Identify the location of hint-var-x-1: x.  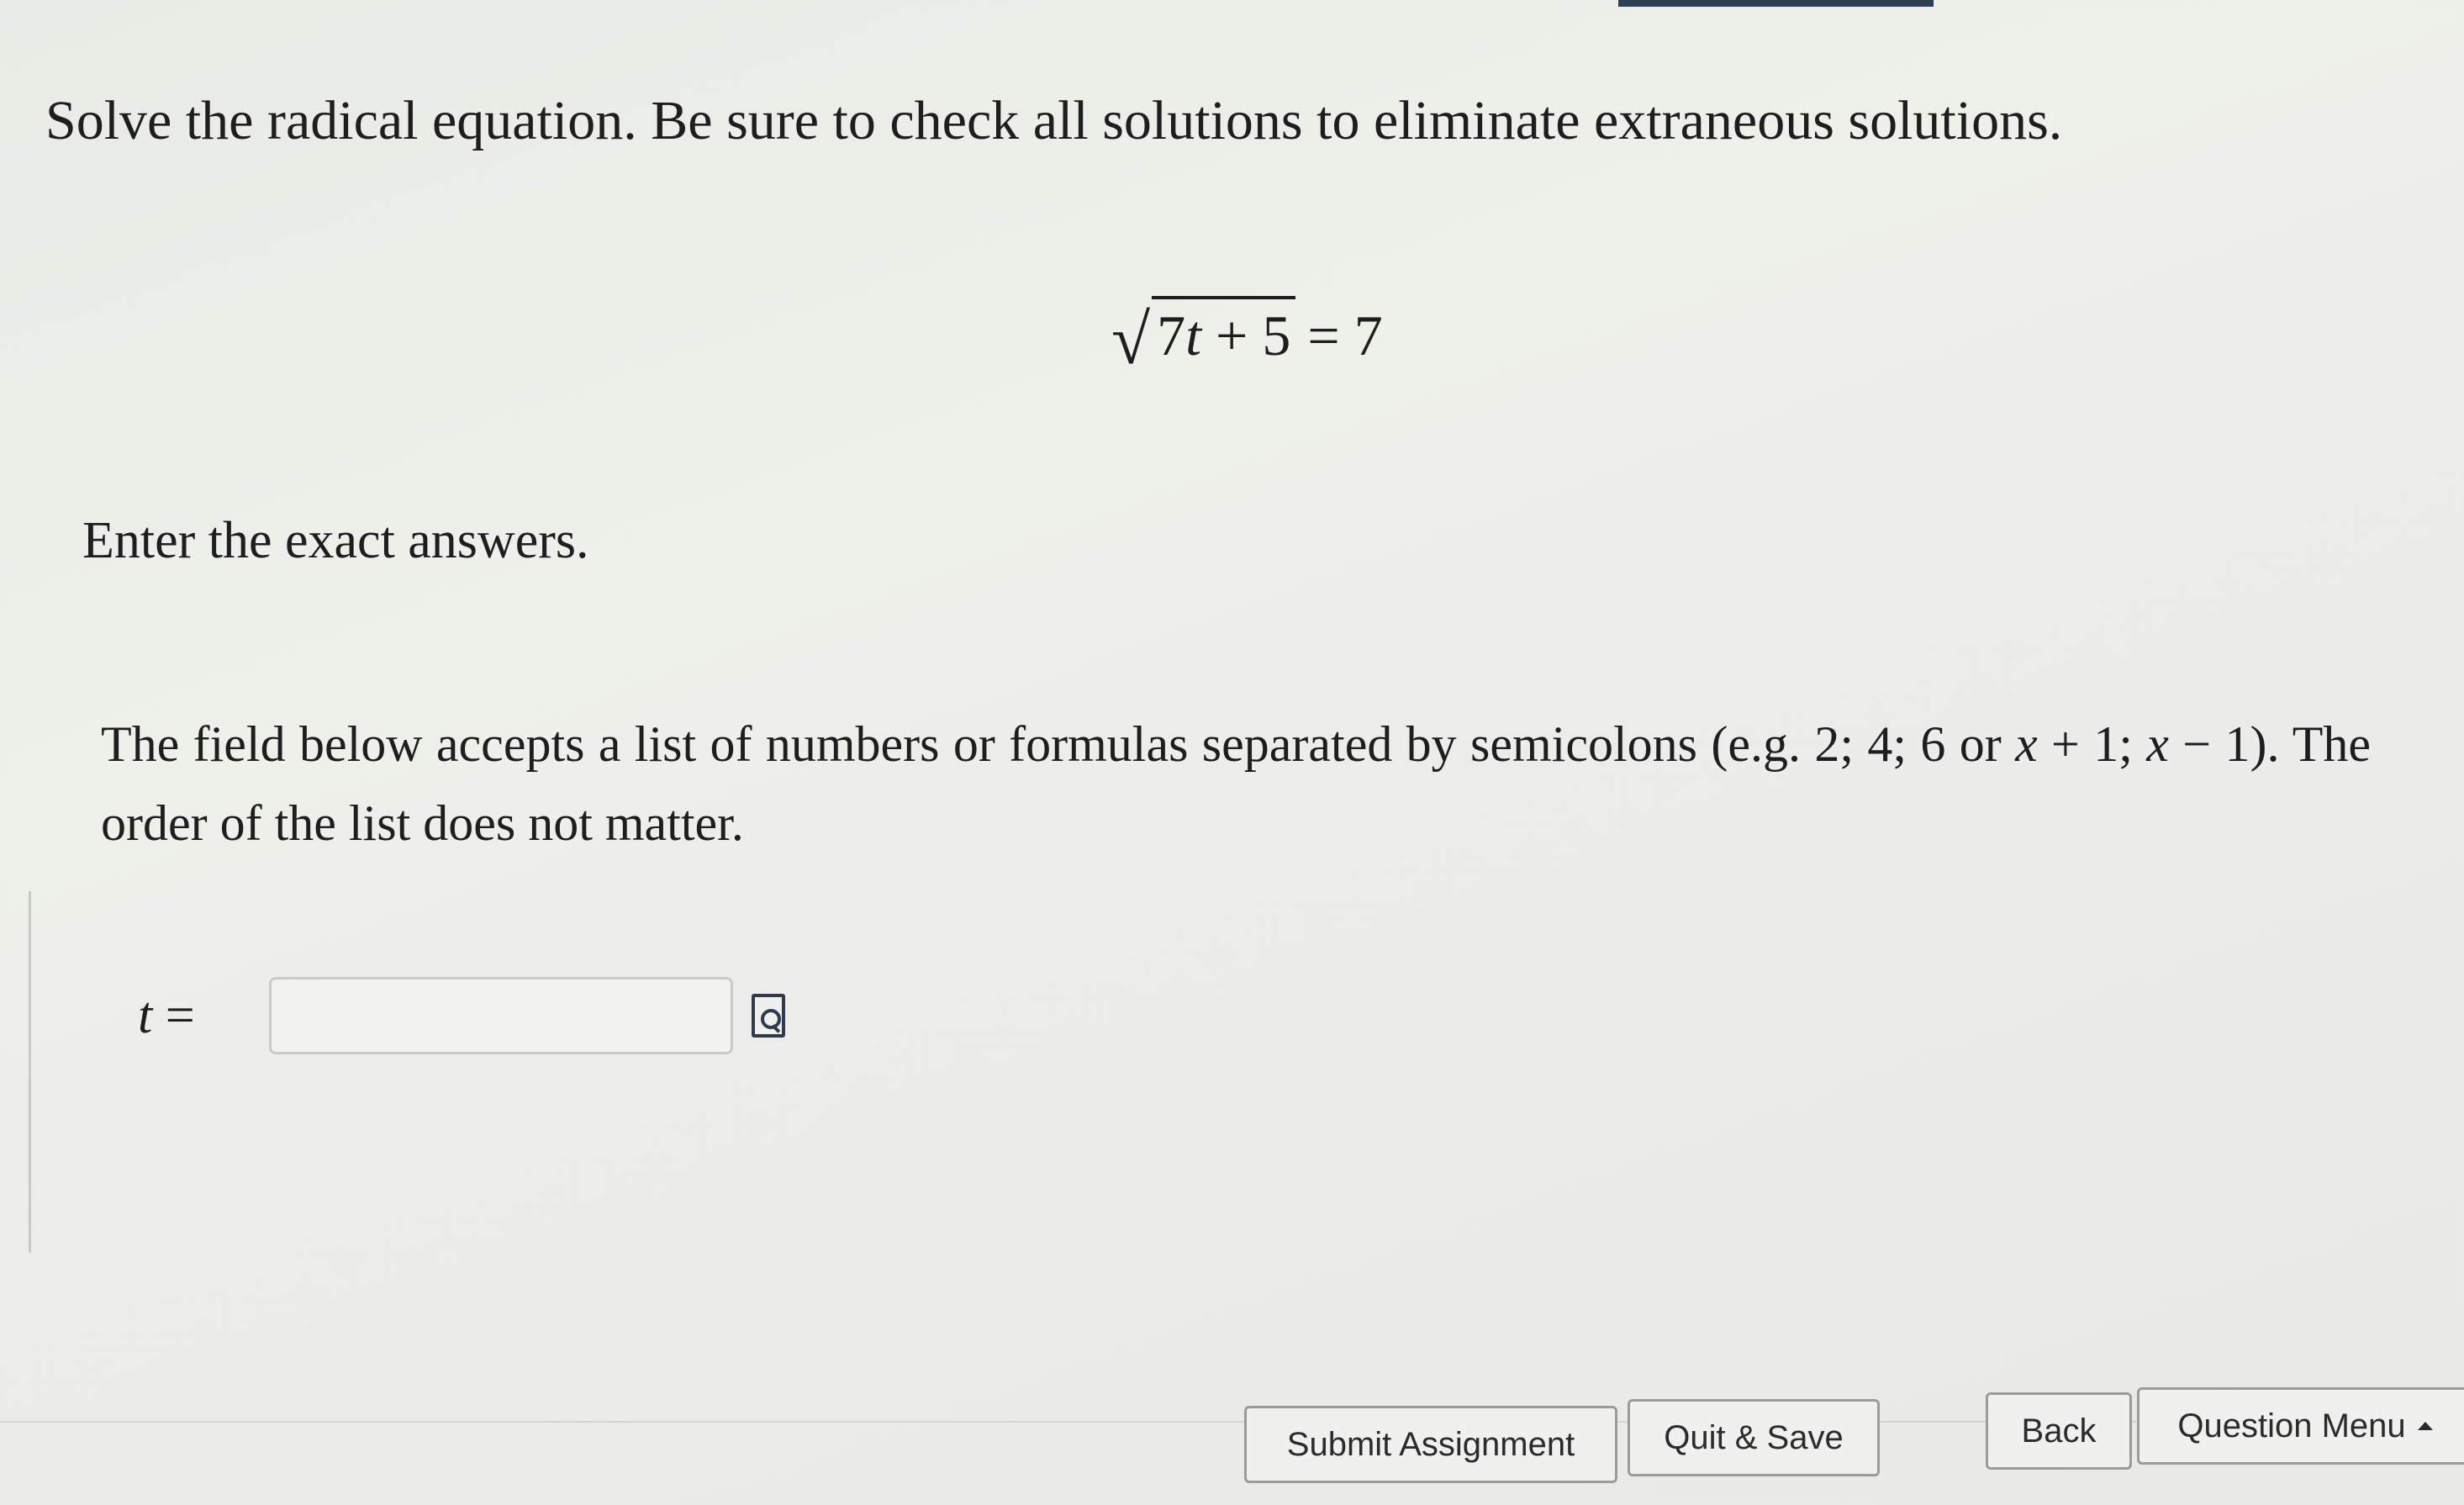
(2026, 744).